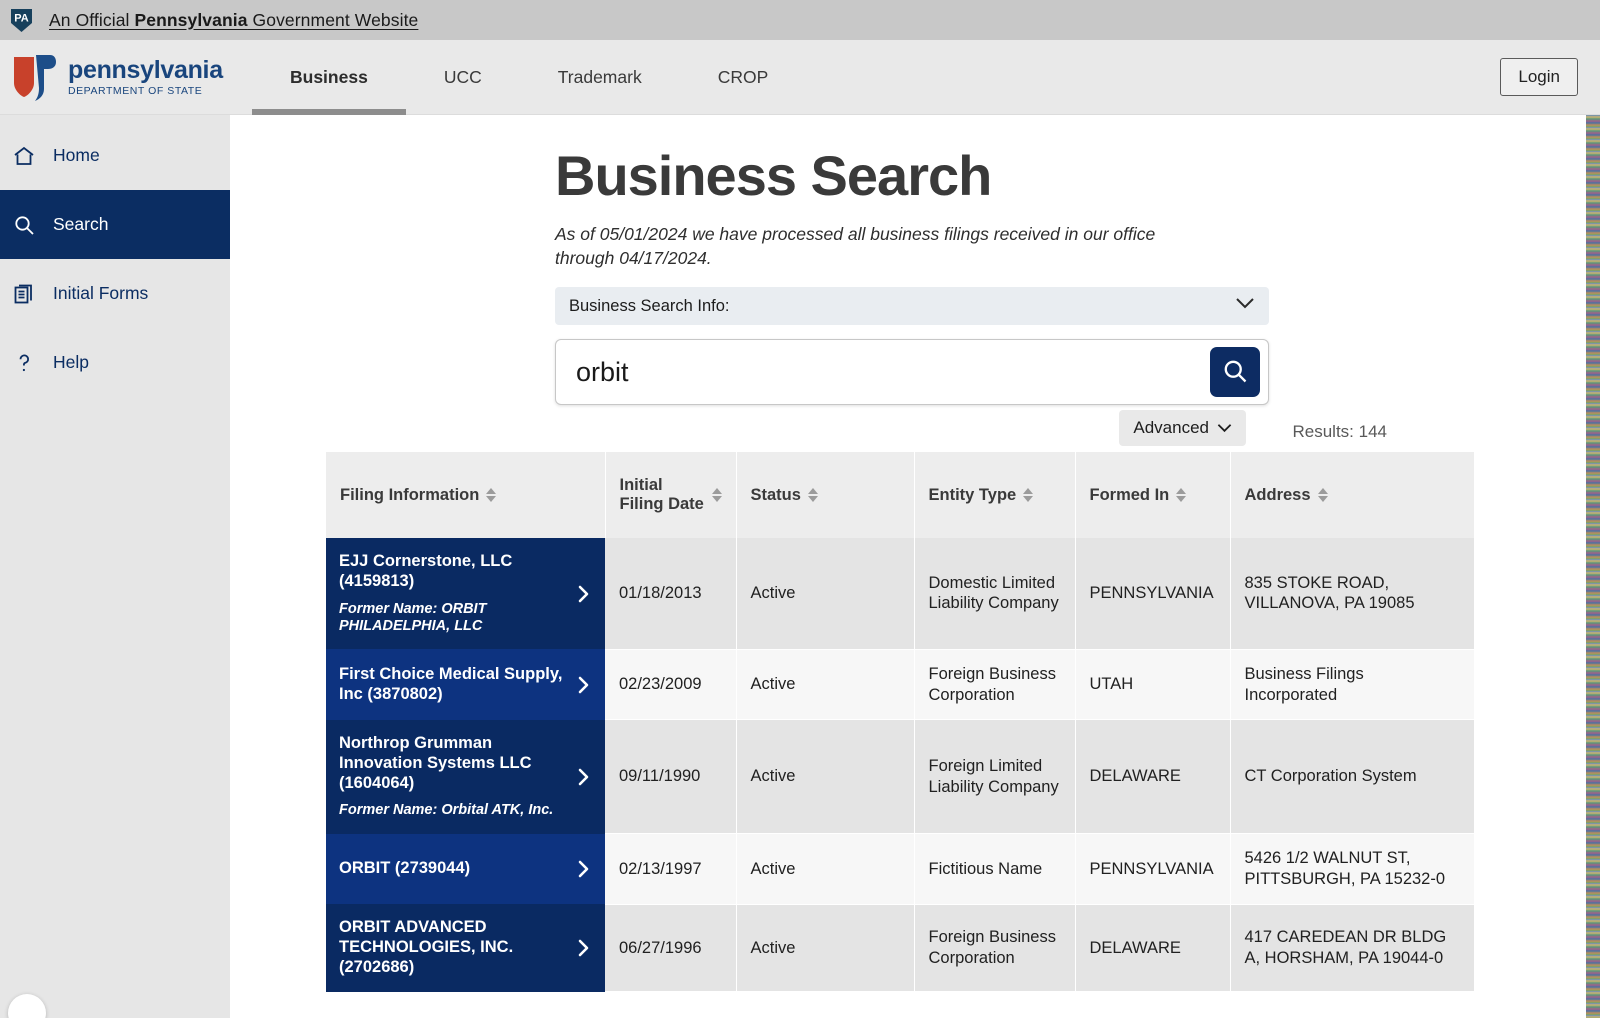  Describe the element at coordinates (92, 19) in the screenshot. I see `gov-banner-prefix: An Official` at that location.